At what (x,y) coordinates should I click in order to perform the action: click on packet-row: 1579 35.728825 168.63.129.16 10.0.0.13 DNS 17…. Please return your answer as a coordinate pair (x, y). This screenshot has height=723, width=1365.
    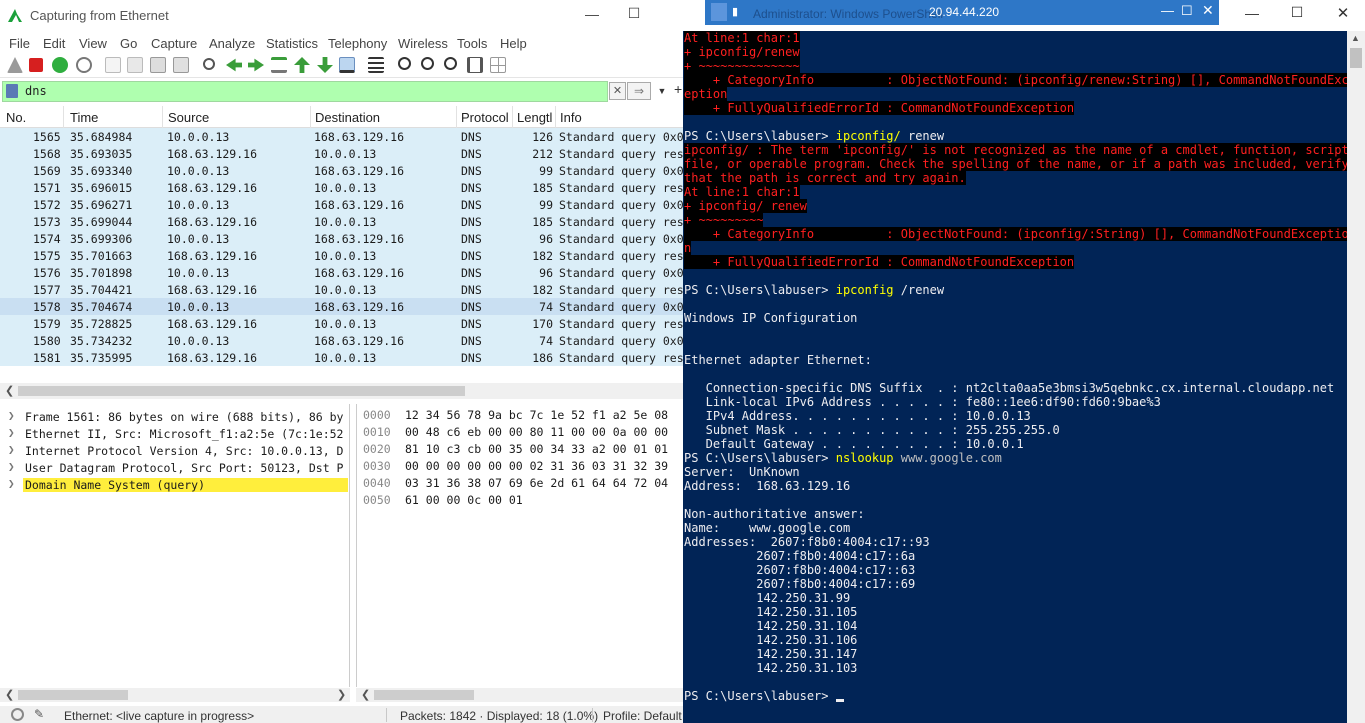
    Looking at the image, I should click on (341, 323).